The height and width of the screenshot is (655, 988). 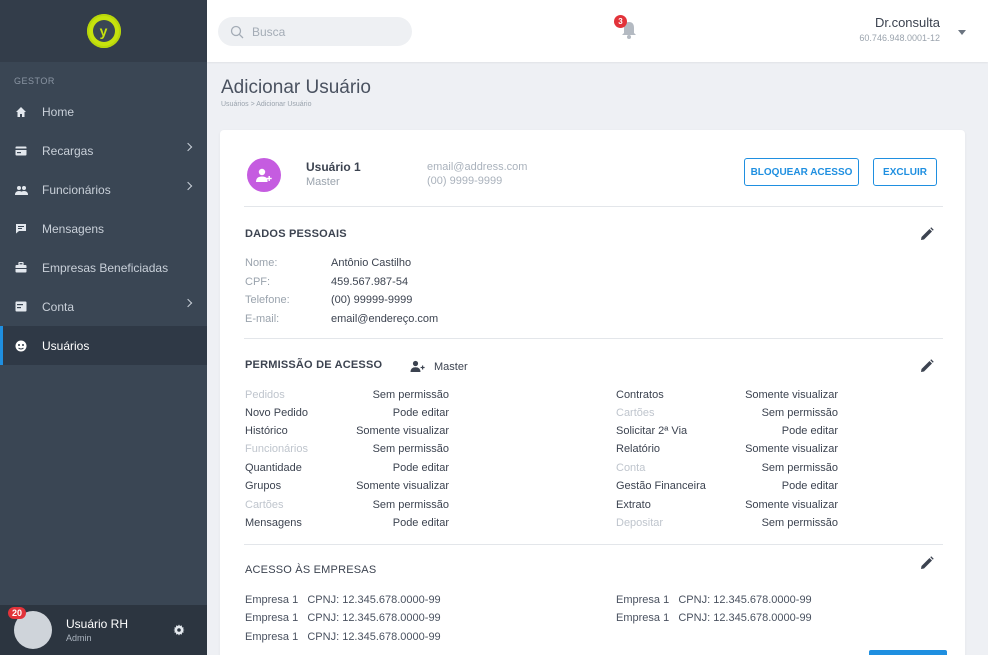 I want to click on permission-row: Depositar Sem permissão, so click(x=727, y=524).